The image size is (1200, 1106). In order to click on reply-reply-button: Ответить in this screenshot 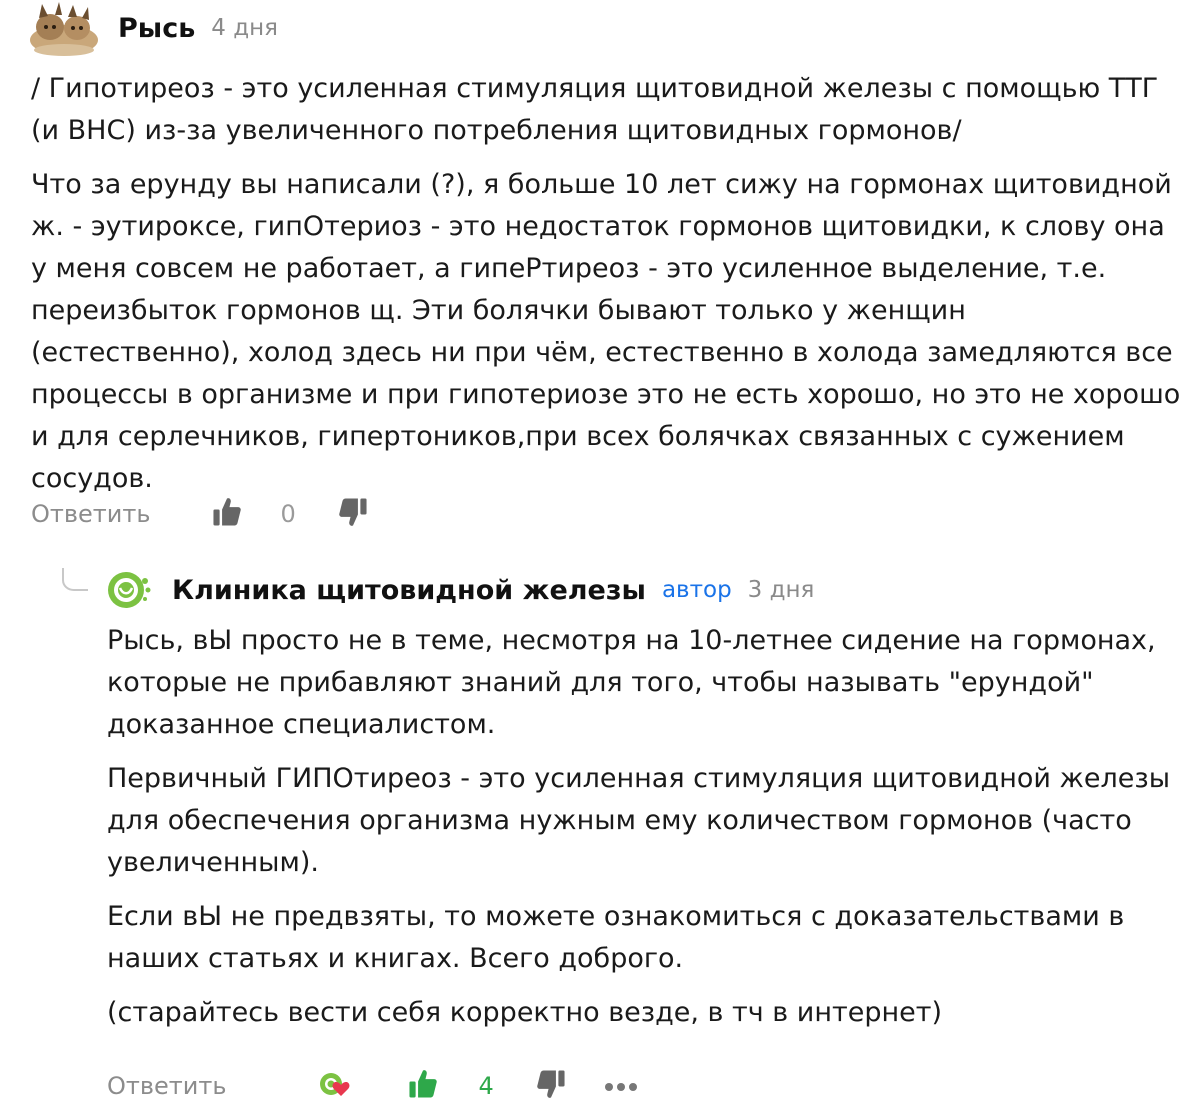, I will do `click(166, 1086)`.